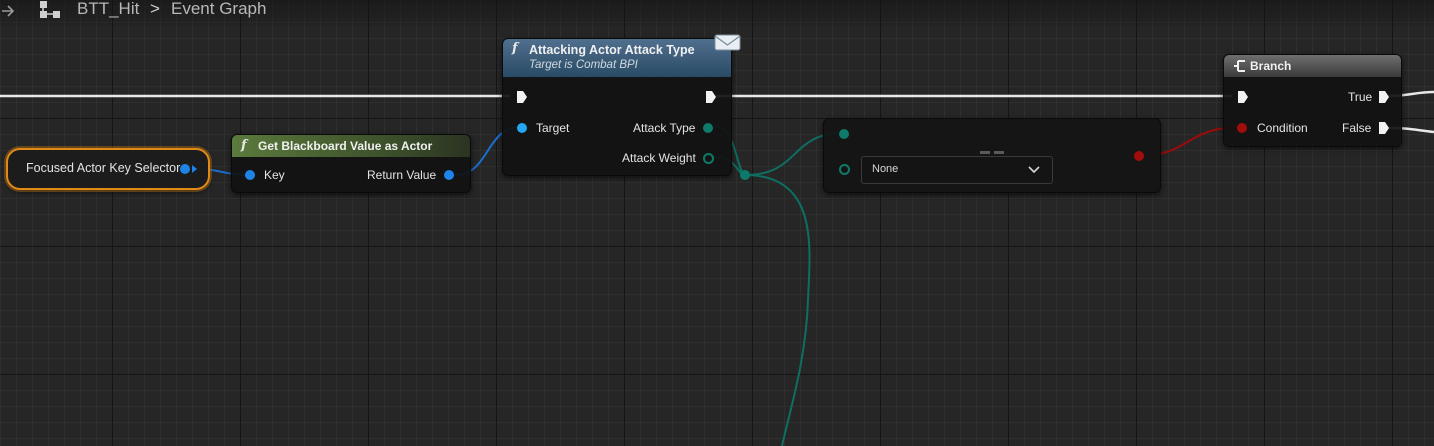 This screenshot has width=1434, height=446. I want to click on key-selector-pin-arrow-icon, so click(194, 169).